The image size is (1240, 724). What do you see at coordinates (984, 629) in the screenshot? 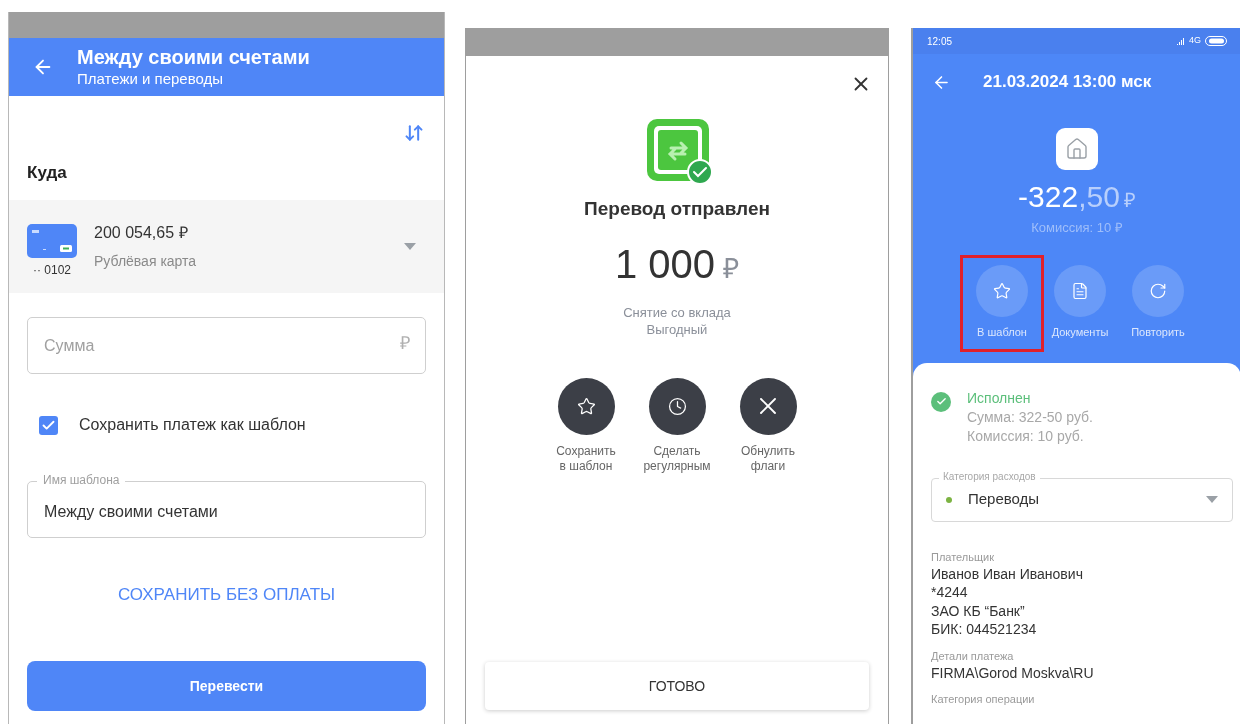
I see `detail-value: БИК: 044521234` at bounding box center [984, 629].